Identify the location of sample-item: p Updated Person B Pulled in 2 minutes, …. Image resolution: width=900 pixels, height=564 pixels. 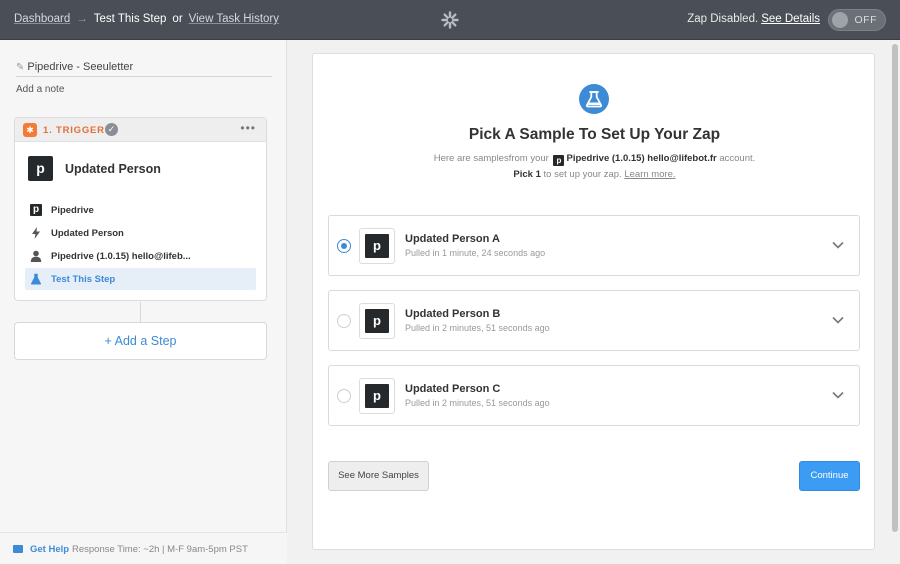
(594, 320).